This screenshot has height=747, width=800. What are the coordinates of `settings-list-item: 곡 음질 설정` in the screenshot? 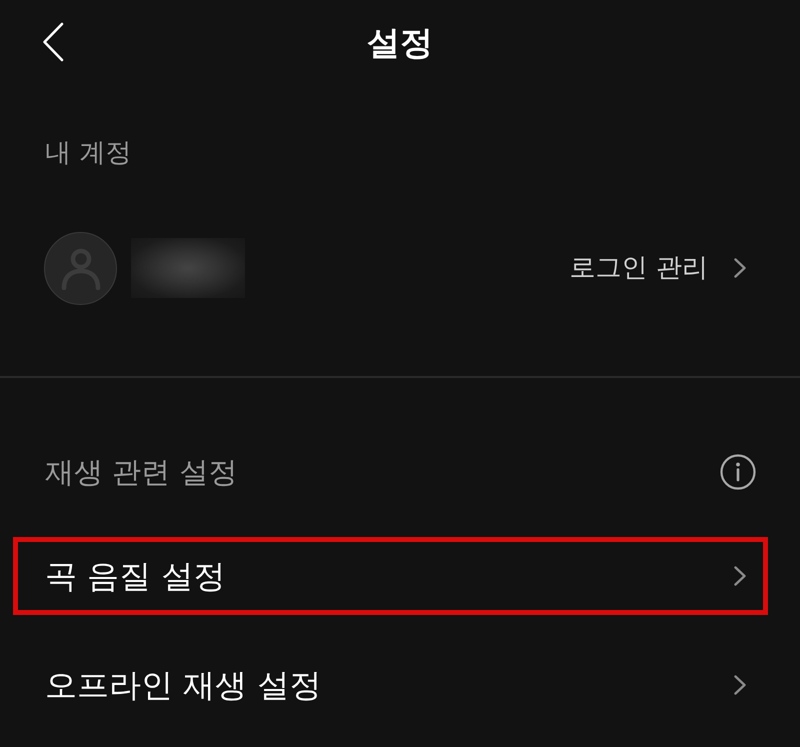 It's located at (390, 576).